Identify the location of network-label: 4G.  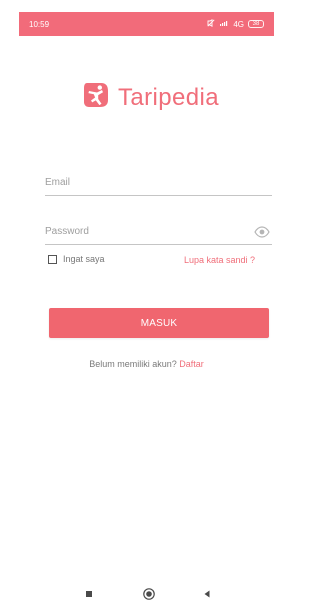
(238, 24).